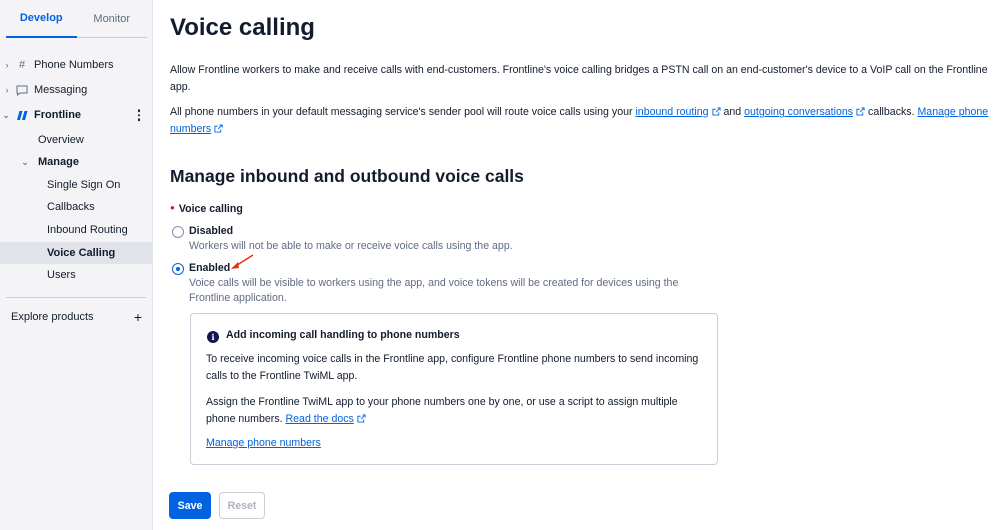  I want to click on sidebar-item-label: Phone Numbers, so click(74, 65).